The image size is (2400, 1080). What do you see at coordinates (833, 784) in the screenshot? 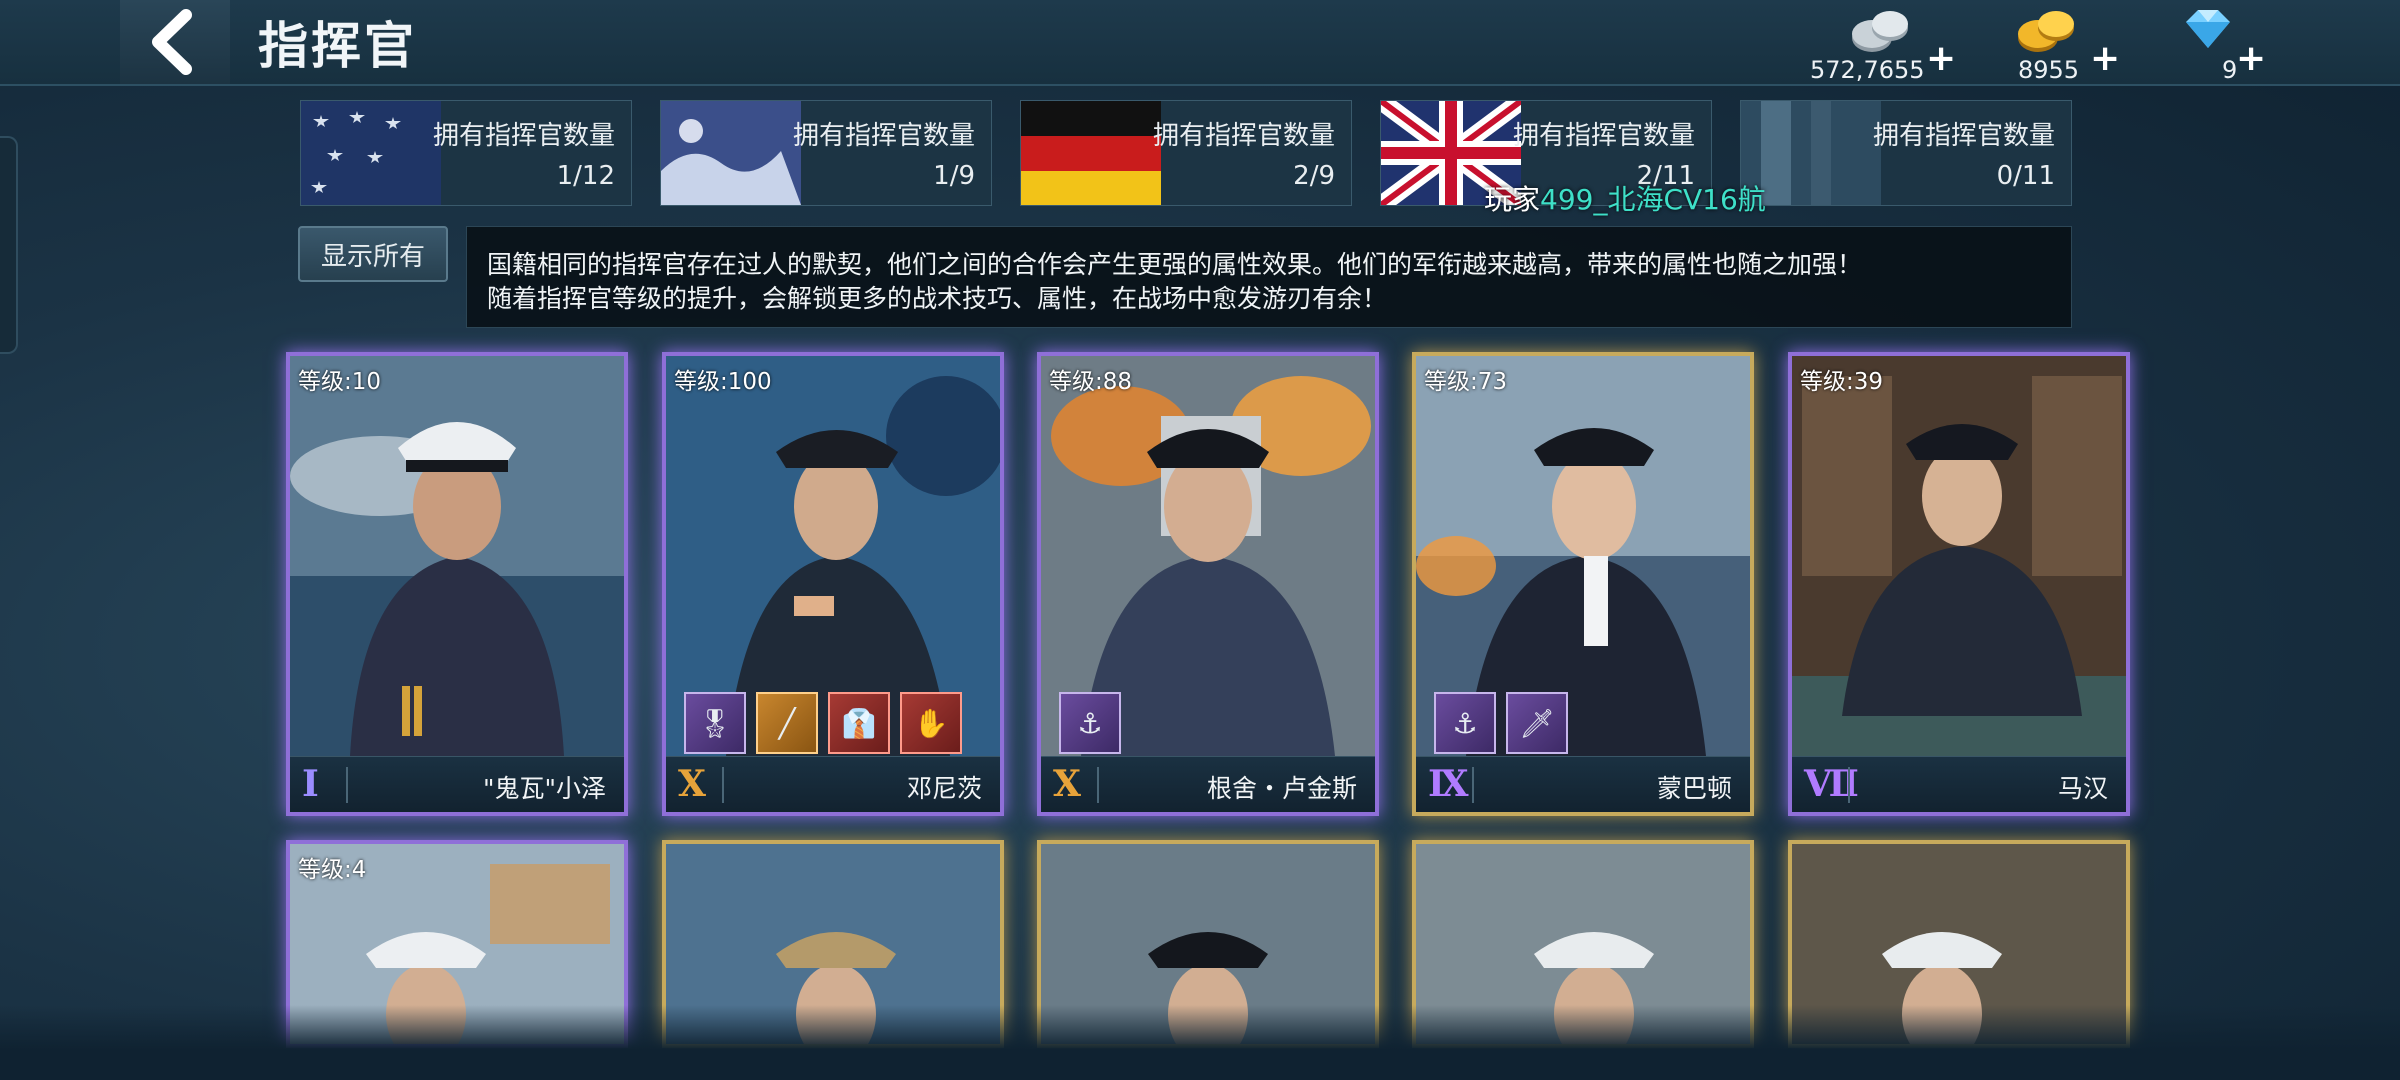
I see `commander-namebar: Ⅹ 邓尼茨` at bounding box center [833, 784].